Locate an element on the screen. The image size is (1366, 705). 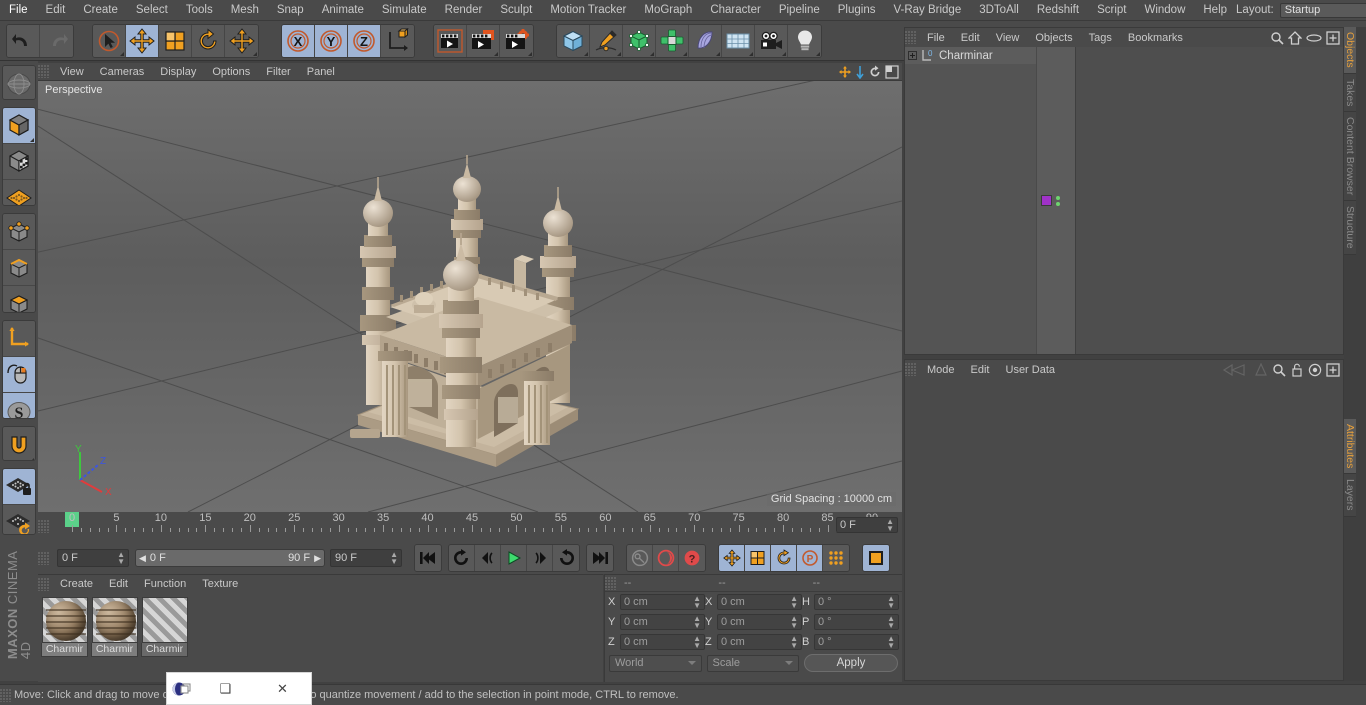
viewport-menu-filter: Filter is located at coordinates (278, 71).